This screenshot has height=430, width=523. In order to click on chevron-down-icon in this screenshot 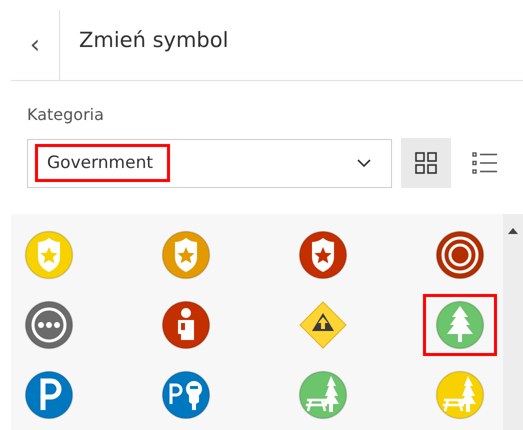, I will do `click(364, 163)`.